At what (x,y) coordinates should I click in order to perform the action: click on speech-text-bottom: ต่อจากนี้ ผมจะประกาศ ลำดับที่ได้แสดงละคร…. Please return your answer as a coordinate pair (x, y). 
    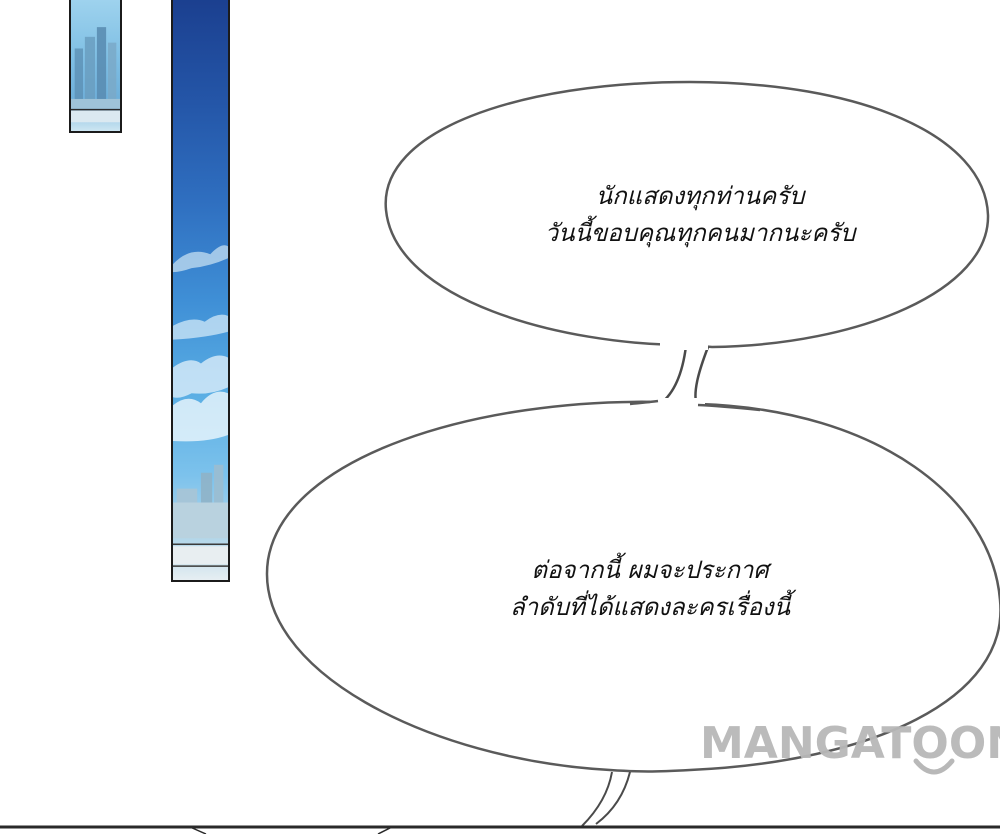
    Looking at the image, I should click on (650, 589).